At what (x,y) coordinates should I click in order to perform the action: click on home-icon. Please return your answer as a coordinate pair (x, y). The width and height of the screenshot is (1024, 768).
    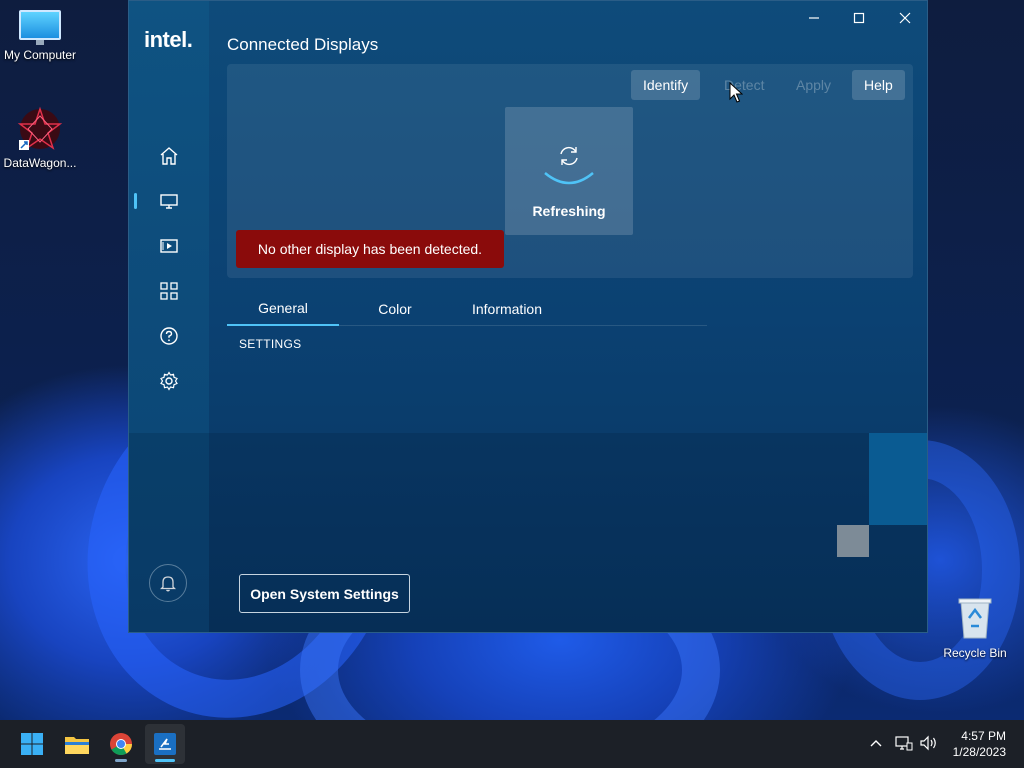
    Looking at the image, I should click on (169, 156).